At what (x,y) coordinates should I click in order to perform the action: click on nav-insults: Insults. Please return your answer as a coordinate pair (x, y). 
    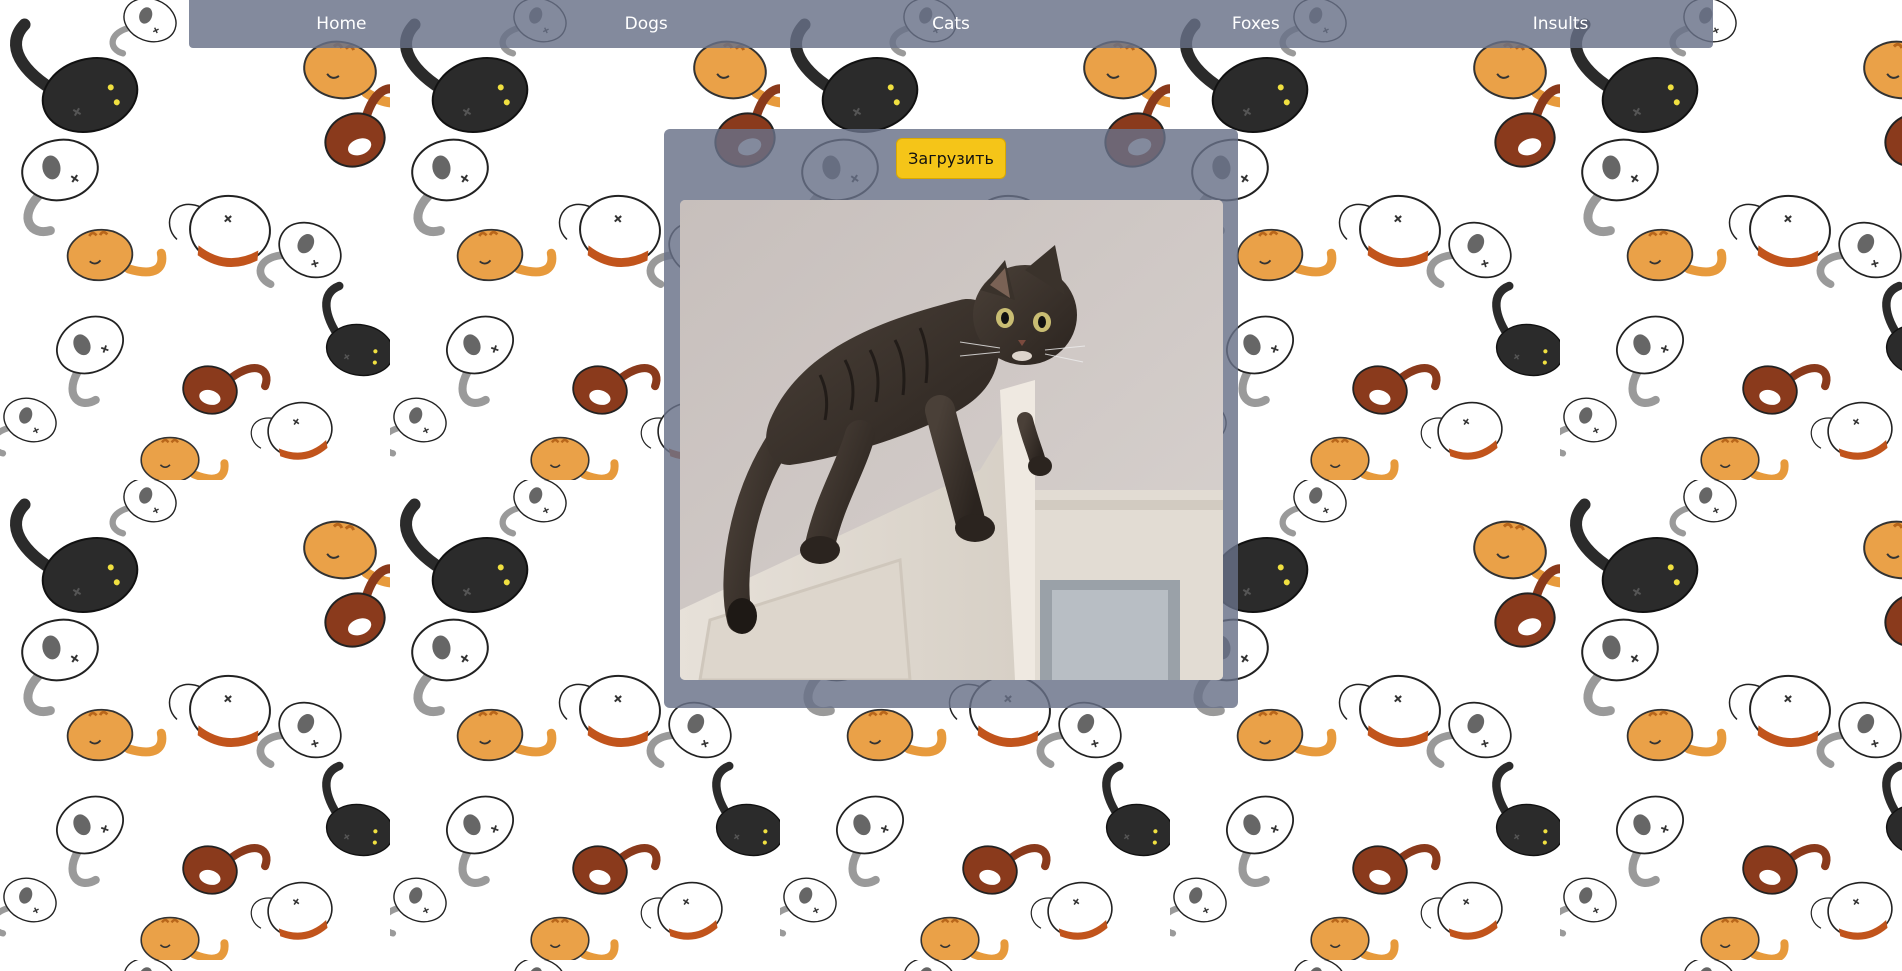
    Looking at the image, I should click on (1560, 24).